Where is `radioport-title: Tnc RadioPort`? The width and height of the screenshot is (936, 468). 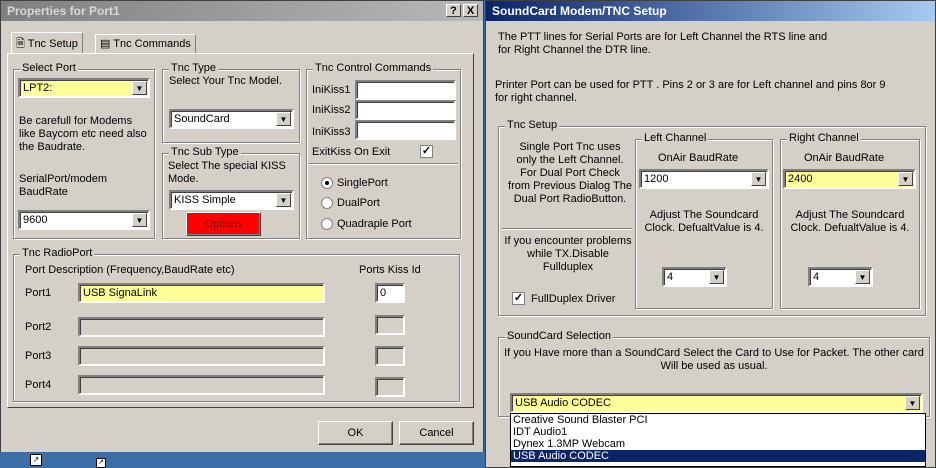
radioport-title: Tnc RadioPort is located at coordinates (57, 253).